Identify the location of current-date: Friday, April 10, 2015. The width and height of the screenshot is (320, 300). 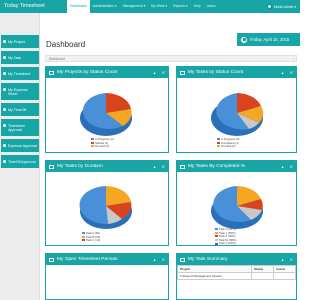
(270, 39).